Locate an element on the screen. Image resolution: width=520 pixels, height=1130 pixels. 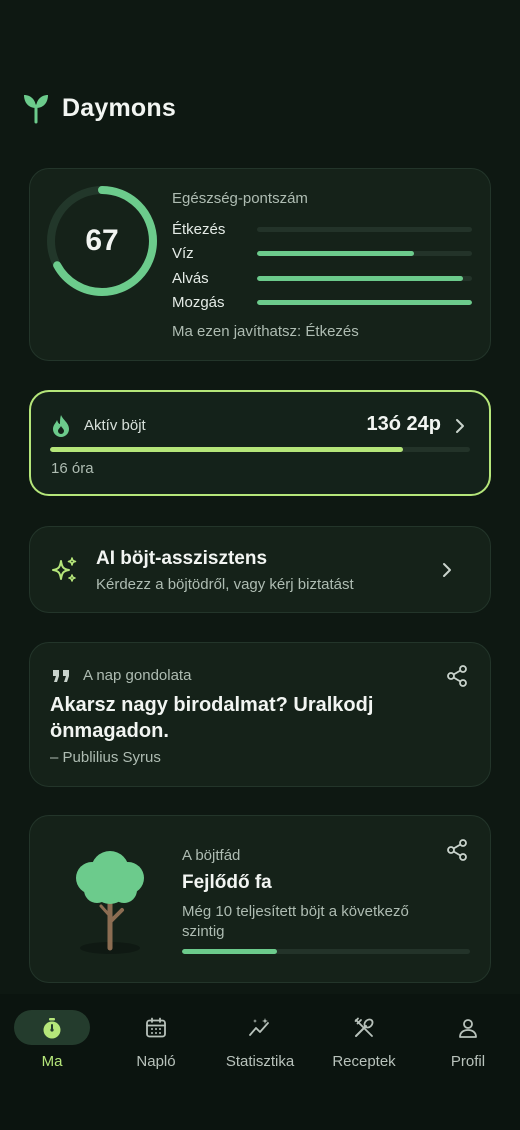
health-score-value: 67 is located at coordinates (102, 240).